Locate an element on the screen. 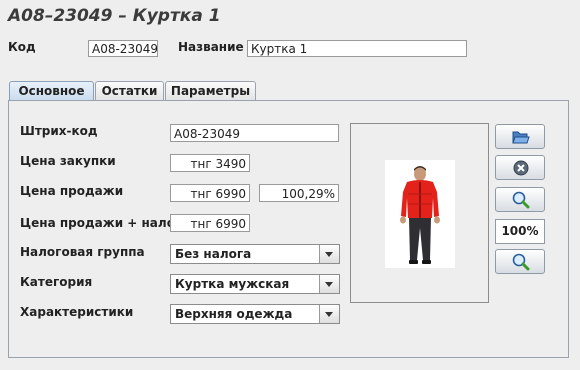 The image size is (580, 370). sale-price-tax-label: Цена продажи + налог is located at coordinates (101, 223).